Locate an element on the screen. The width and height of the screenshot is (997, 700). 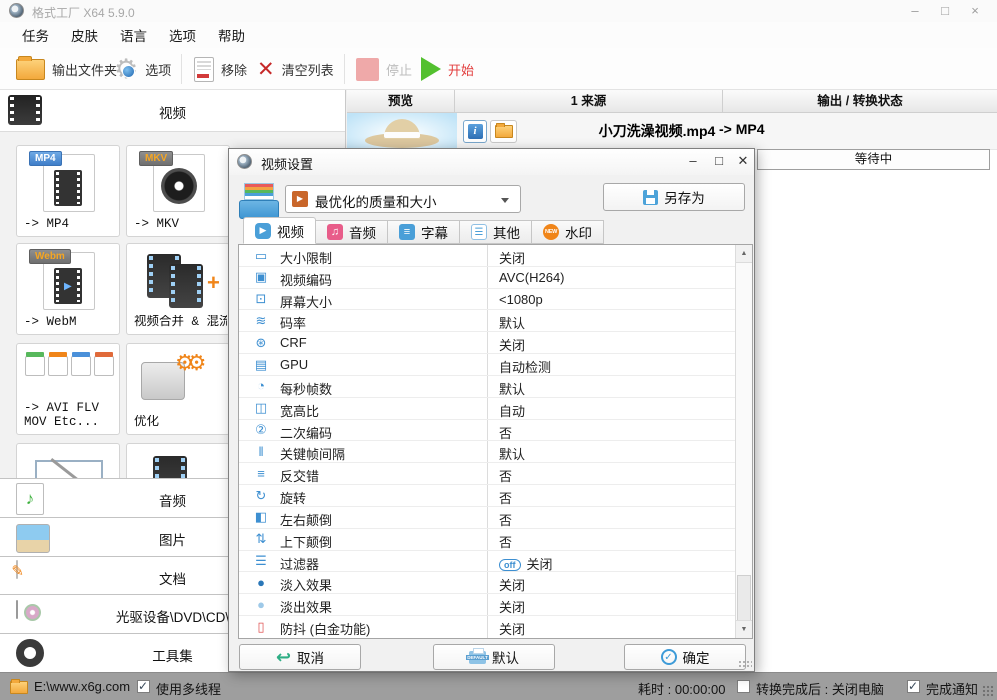
setting-row-aspect-ratio: ◫ 宽高比 自动 is located at coordinates (495, 409).